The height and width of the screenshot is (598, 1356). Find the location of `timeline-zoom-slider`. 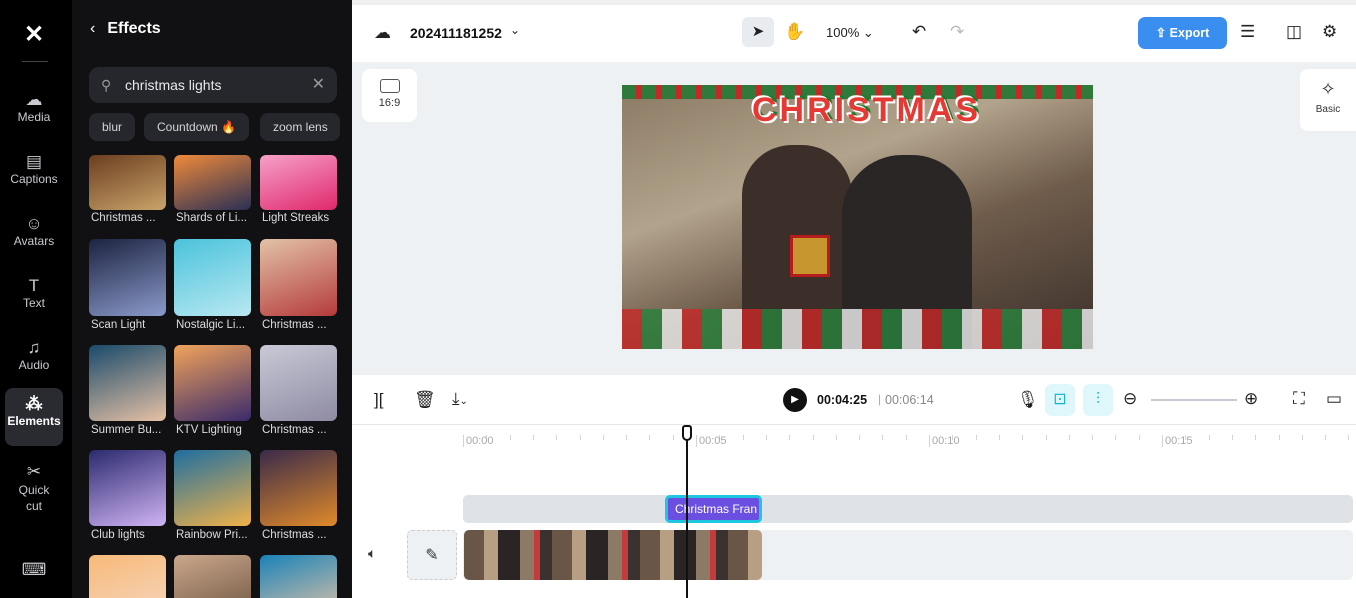

timeline-zoom-slider is located at coordinates (1194, 400).